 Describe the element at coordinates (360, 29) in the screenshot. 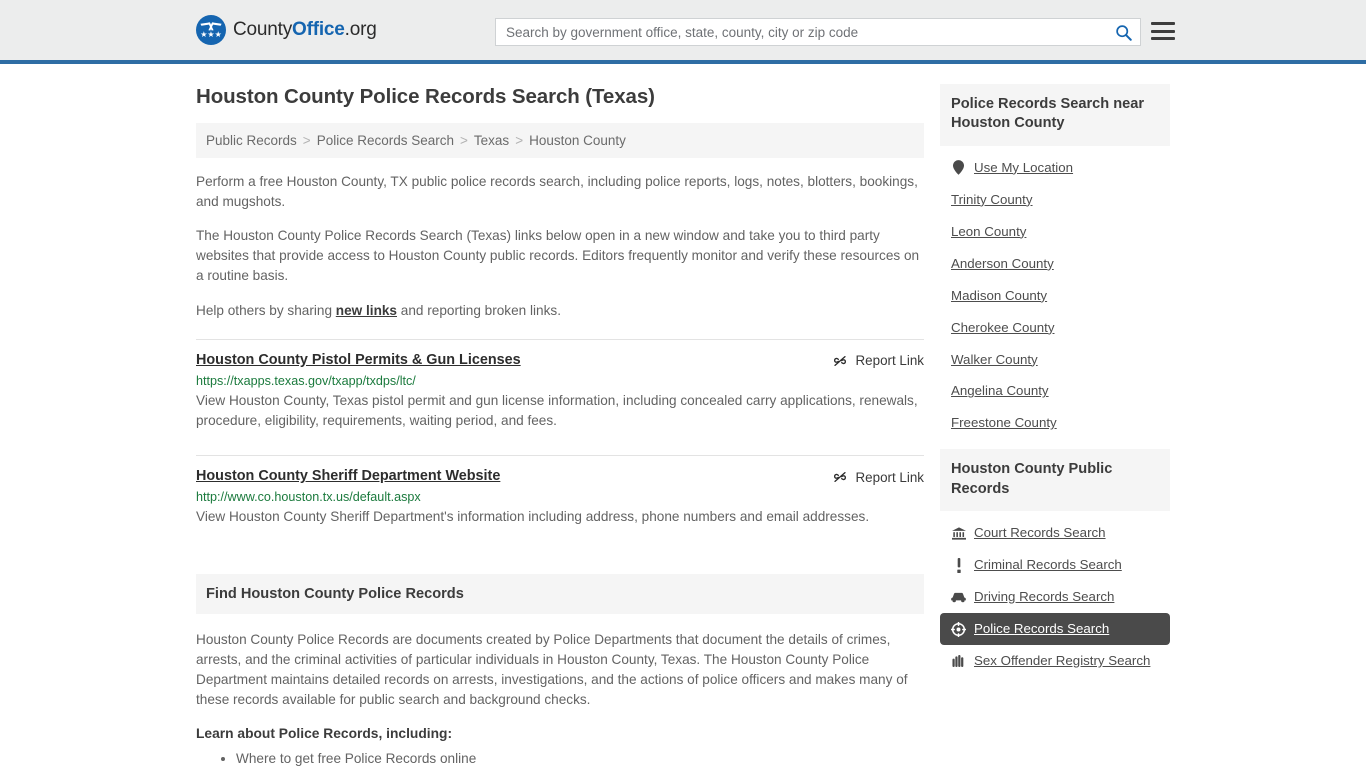

I see `brand-text-org: .org` at that location.